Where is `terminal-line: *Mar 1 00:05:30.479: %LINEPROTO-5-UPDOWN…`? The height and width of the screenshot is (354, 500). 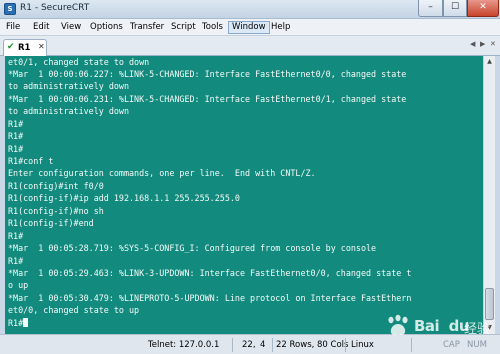 terminal-line: *Mar 1 00:05:30.479: %LINEPROTO-5-UPDOWN… is located at coordinates (210, 298).